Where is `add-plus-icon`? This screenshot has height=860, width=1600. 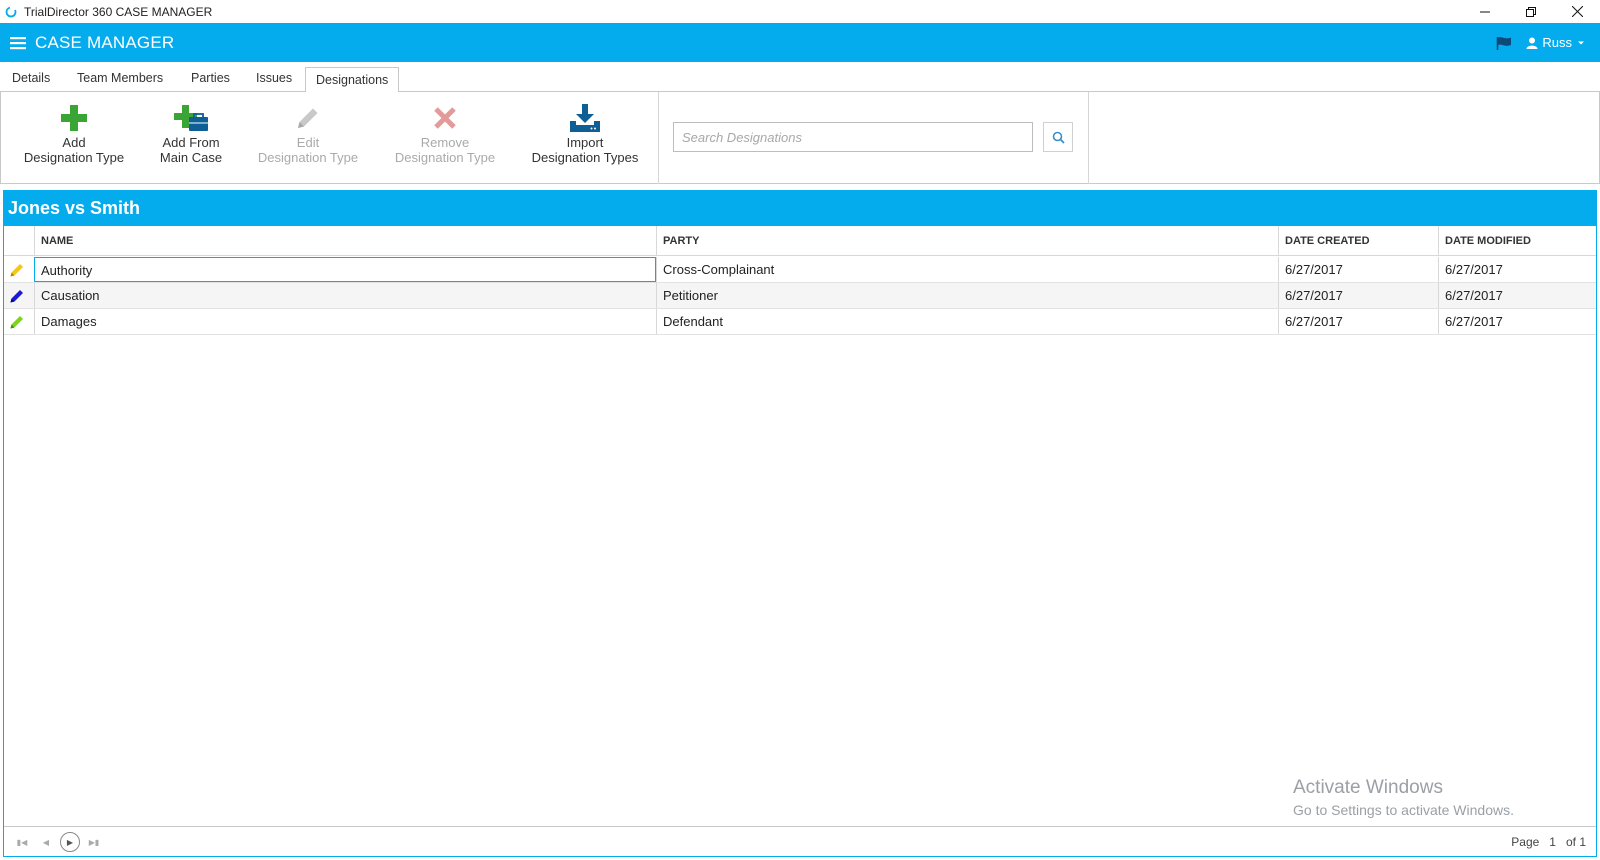 add-plus-icon is located at coordinates (74, 118).